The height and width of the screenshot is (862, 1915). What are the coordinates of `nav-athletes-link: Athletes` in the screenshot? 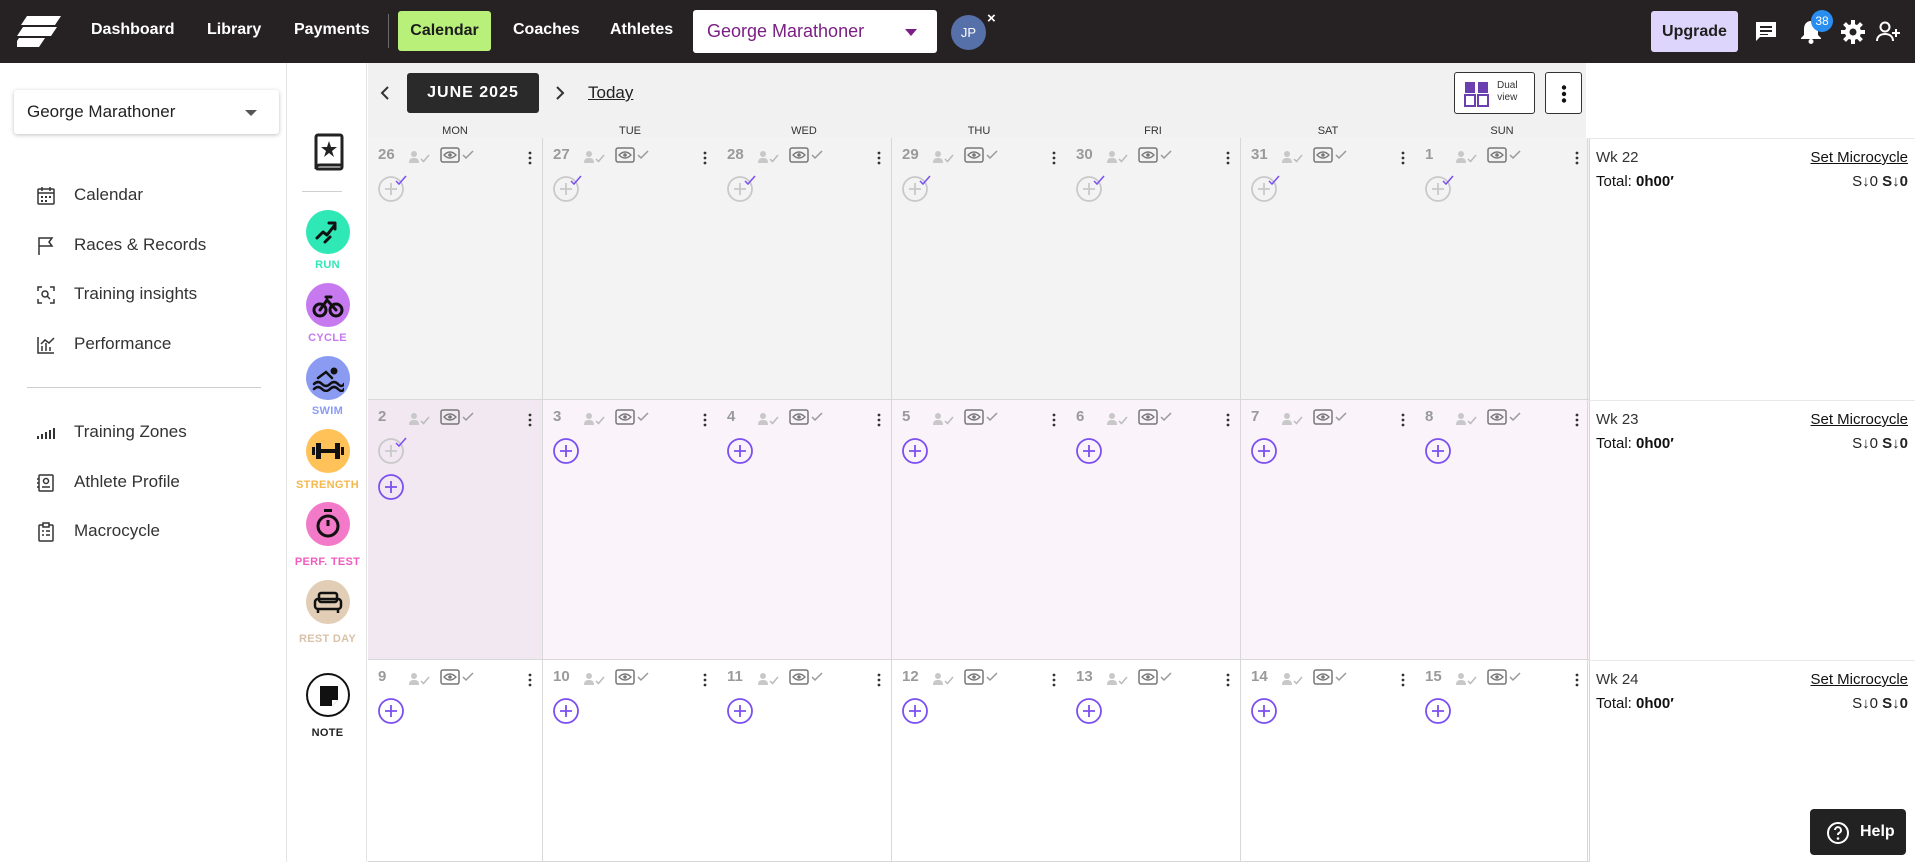 It's located at (641, 30).